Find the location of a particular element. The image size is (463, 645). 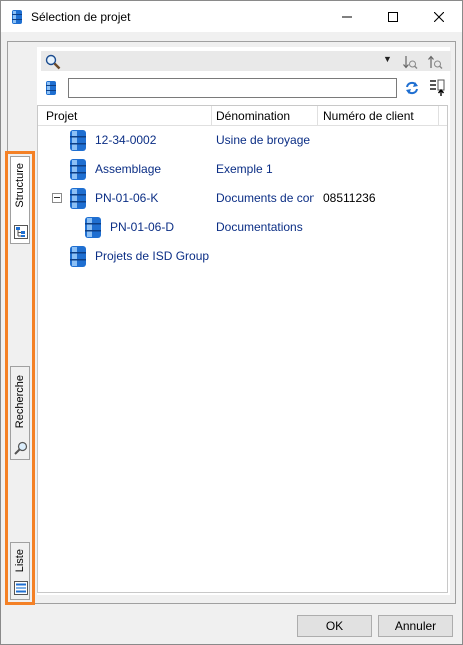

close-icon is located at coordinates (439, 16).